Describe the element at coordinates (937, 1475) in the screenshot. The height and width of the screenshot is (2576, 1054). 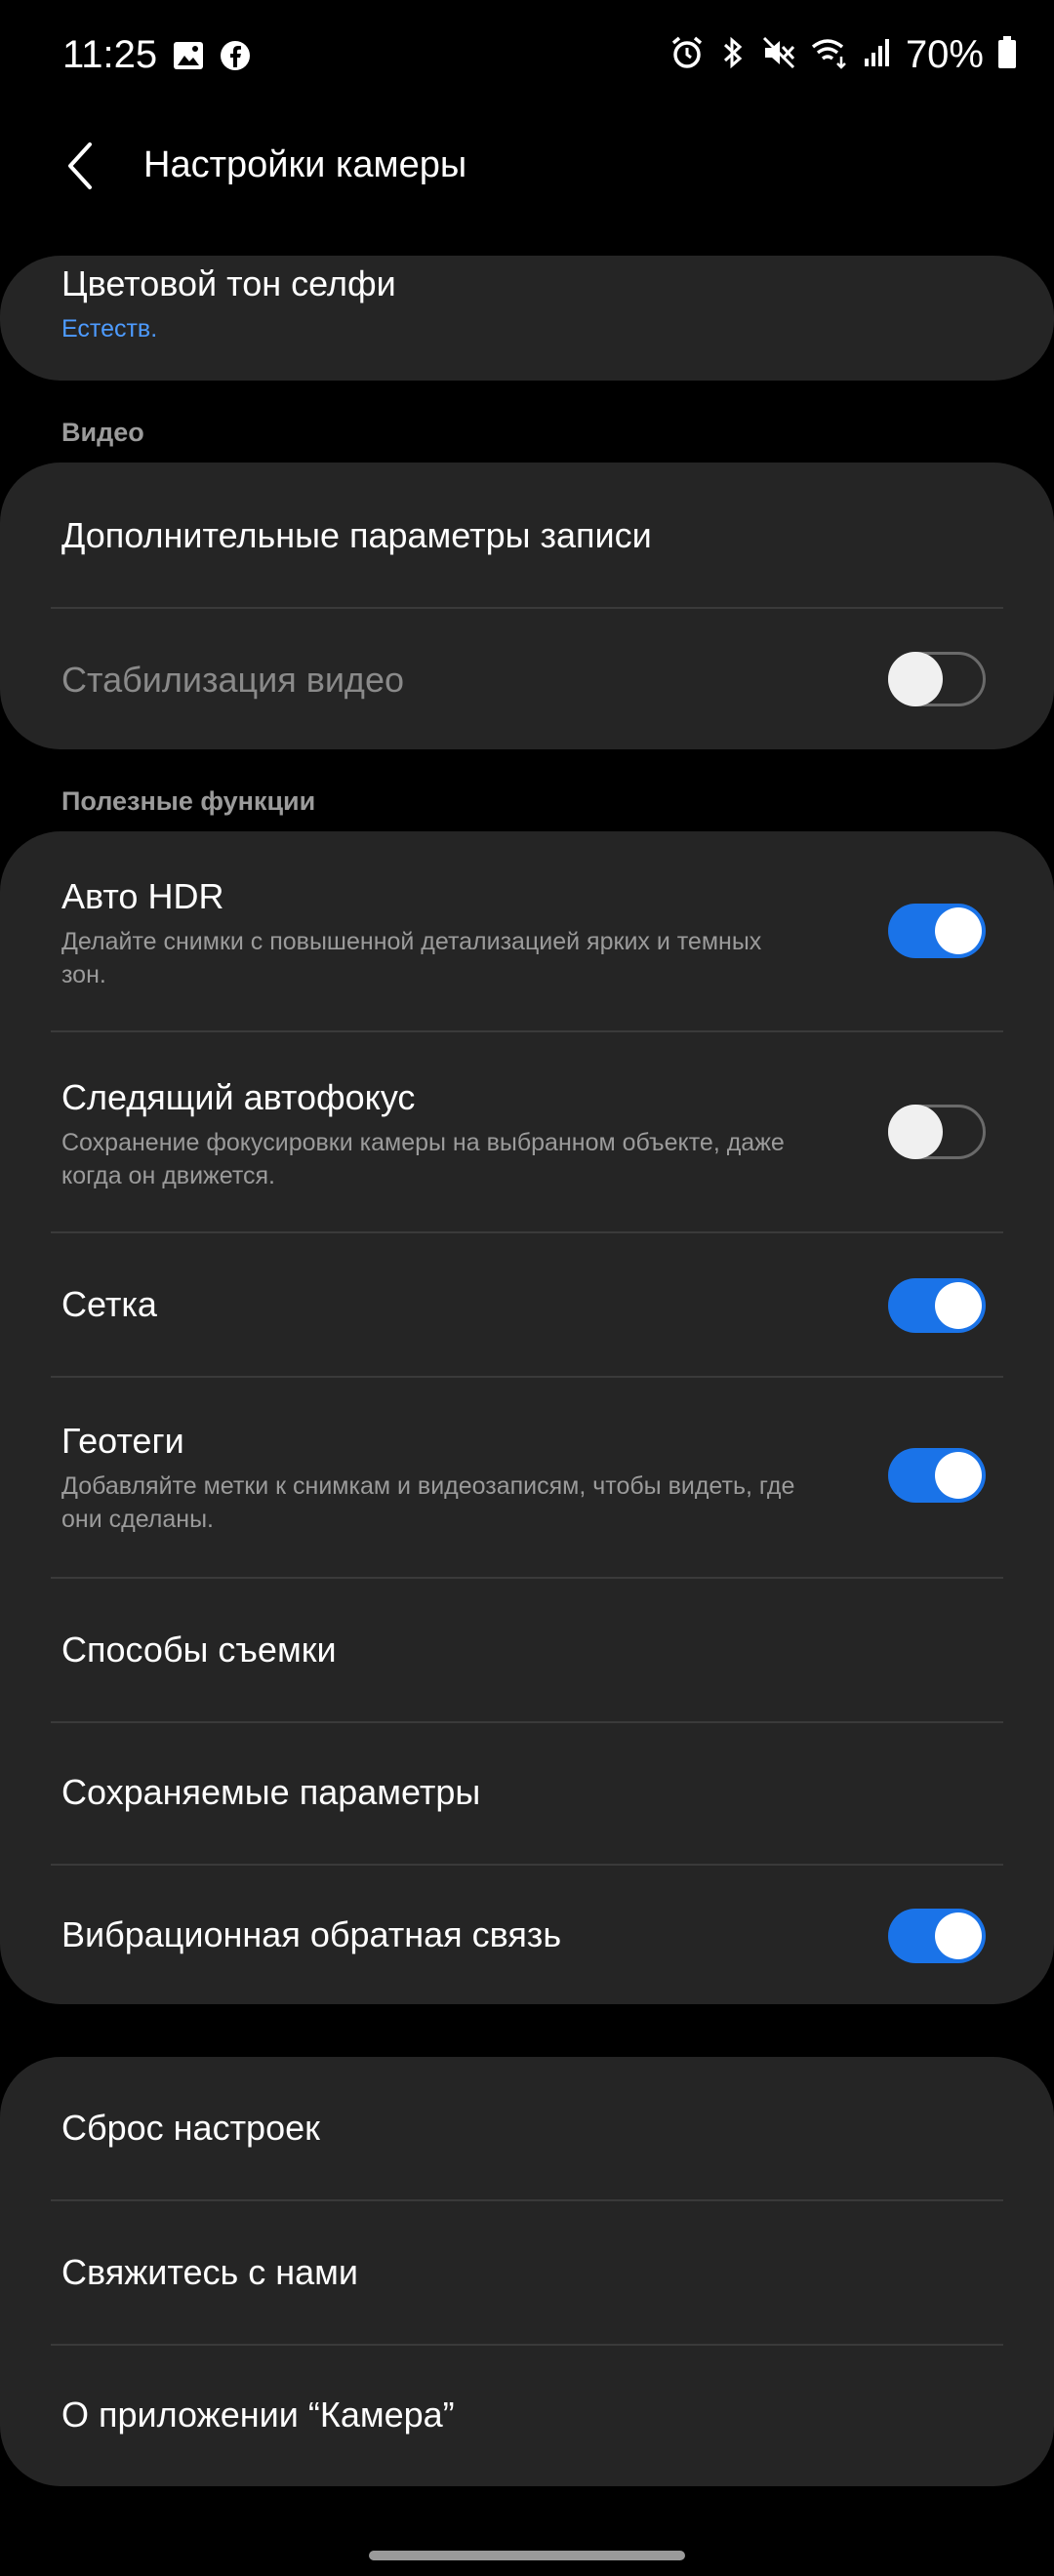
I see `geotags-toggle` at that location.